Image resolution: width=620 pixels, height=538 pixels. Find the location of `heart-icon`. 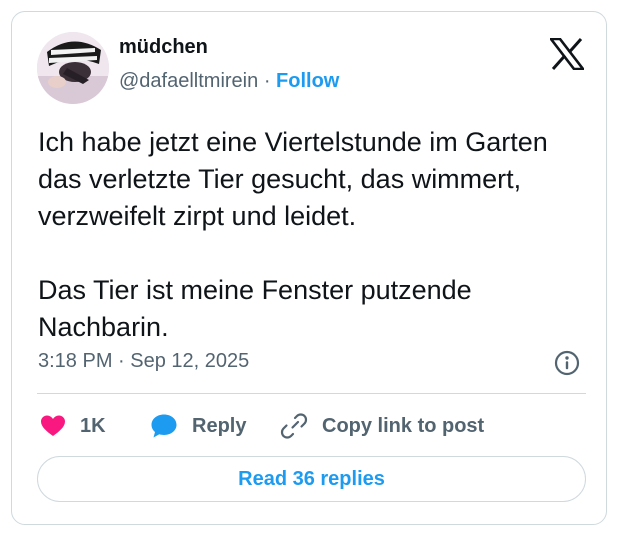

heart-icon is located at coordinates (53, 425).